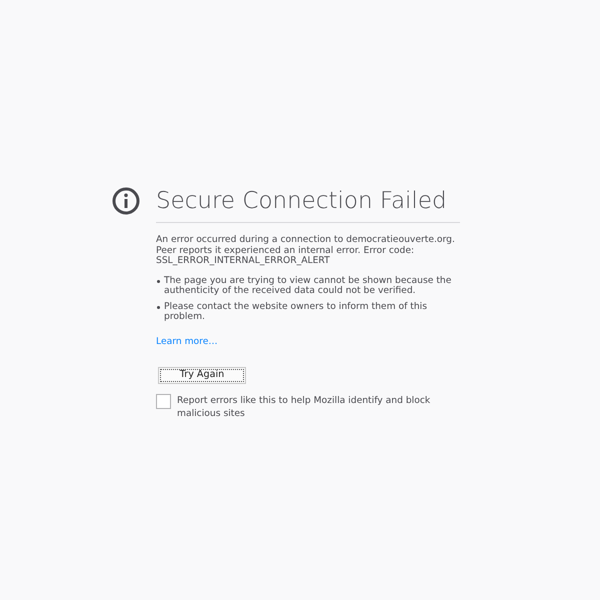 The image size is (600, 600). Describe the element at coordinates (126, 201) in the screenshot. I see `info-icon` at that location.